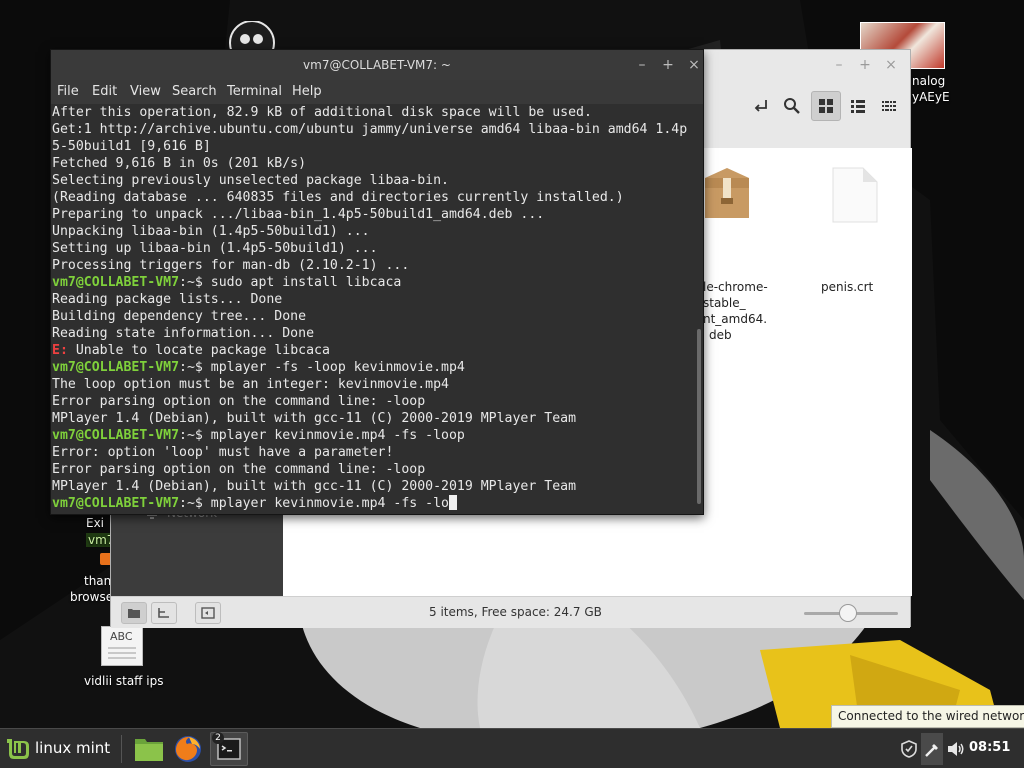 The height and width of the screenshot is (768, 1024). I want to click on obs-app-icon, so click(252, 36).